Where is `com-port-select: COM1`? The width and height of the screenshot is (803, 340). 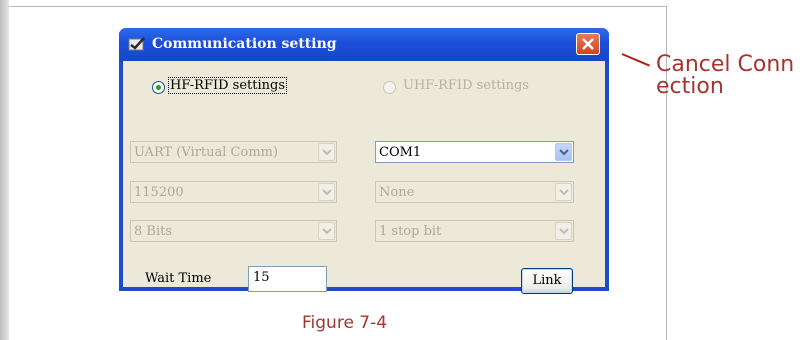 com-port-select: COM1 is located at coordinates (474, 152).